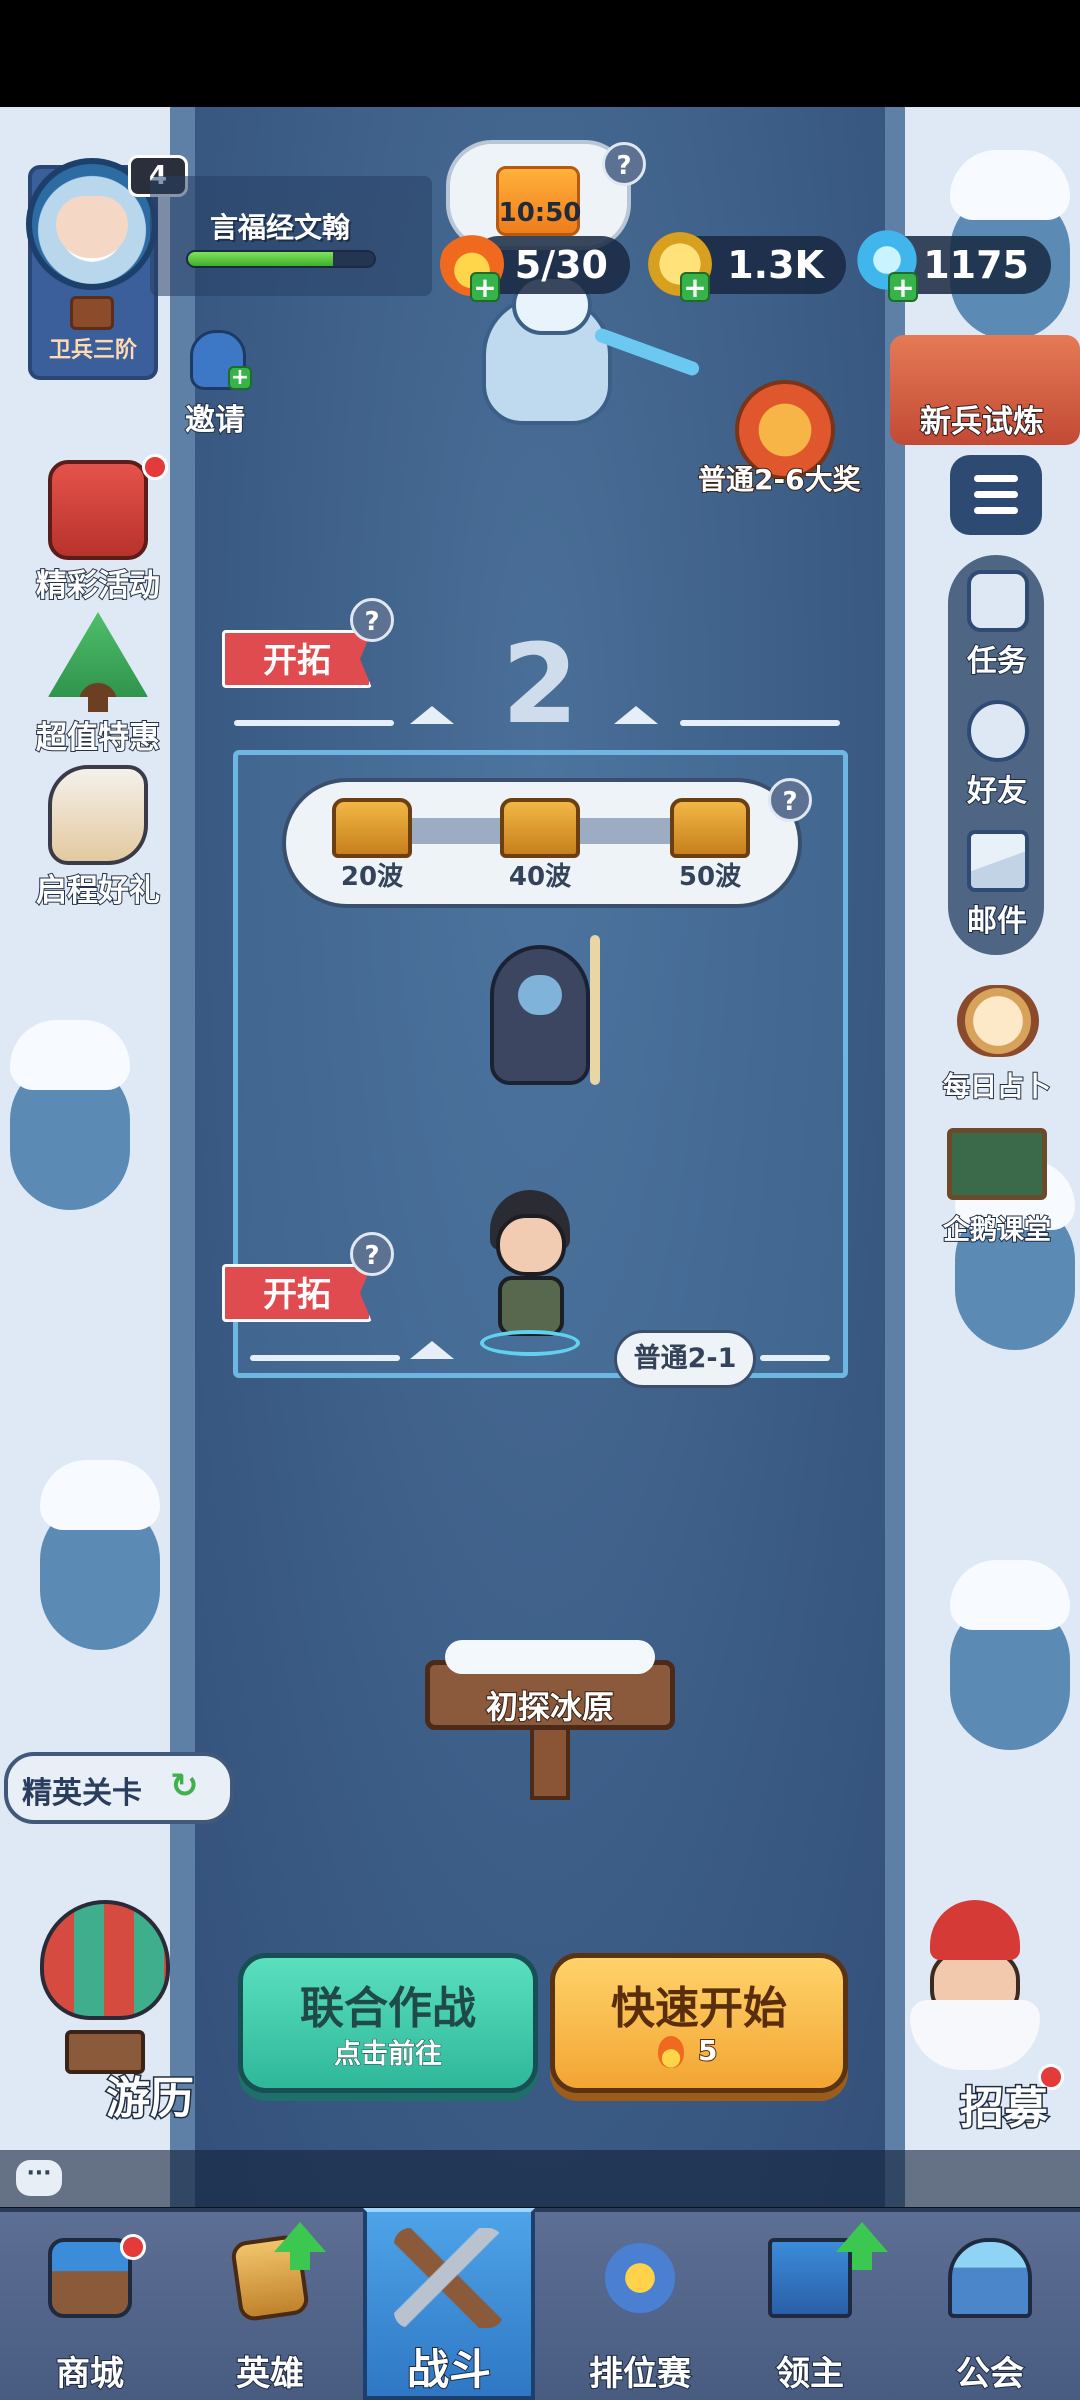 The image size is (1080, 2400). What do you see at coordinates (92, 313) in the screenshot?
I see `rank-chest-icon` at bounding box center [92, 313].